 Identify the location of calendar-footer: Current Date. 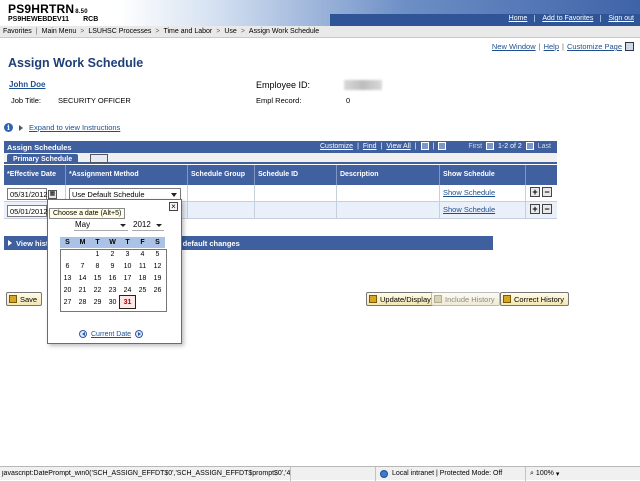
(111, 334).